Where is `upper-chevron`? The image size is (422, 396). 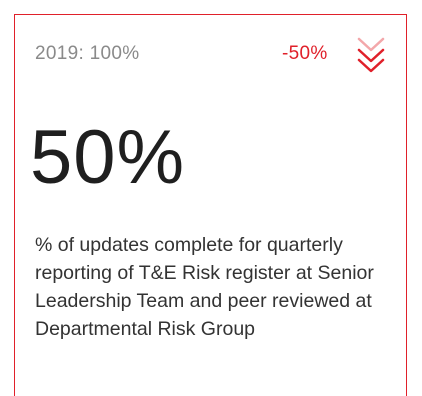 upper-chevron is located at coordinates (371, 44).